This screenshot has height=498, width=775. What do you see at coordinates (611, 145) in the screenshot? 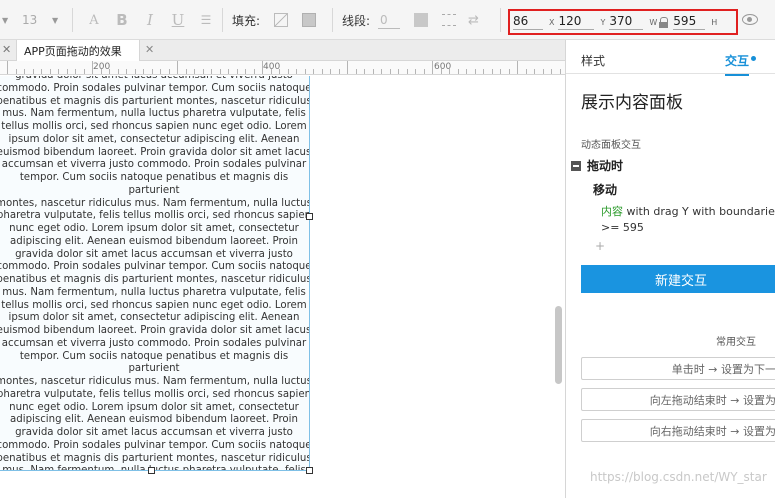
I see `section-label: 动态面板交互` at bounding box center [611, 145].